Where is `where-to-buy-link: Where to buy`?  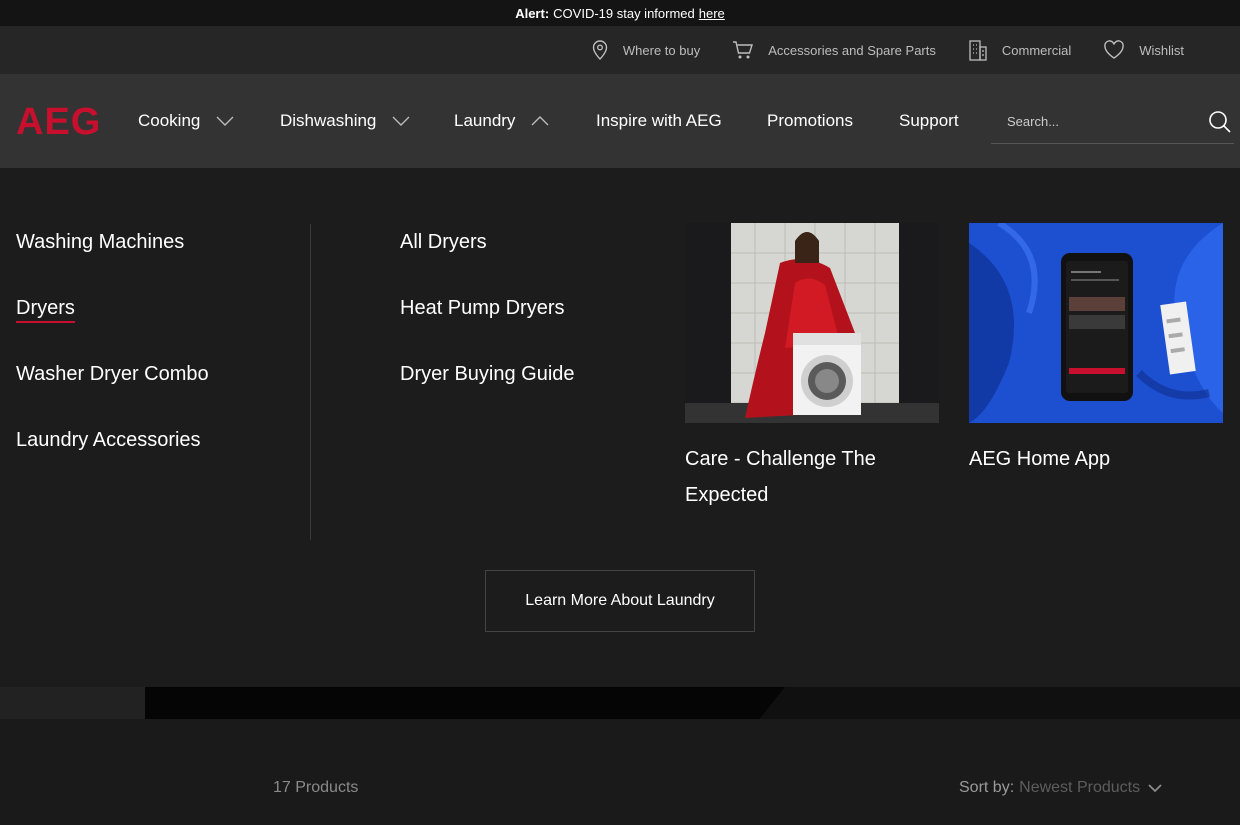 where-to-buy-link: Where to buy is located at coordinates (645, 50).